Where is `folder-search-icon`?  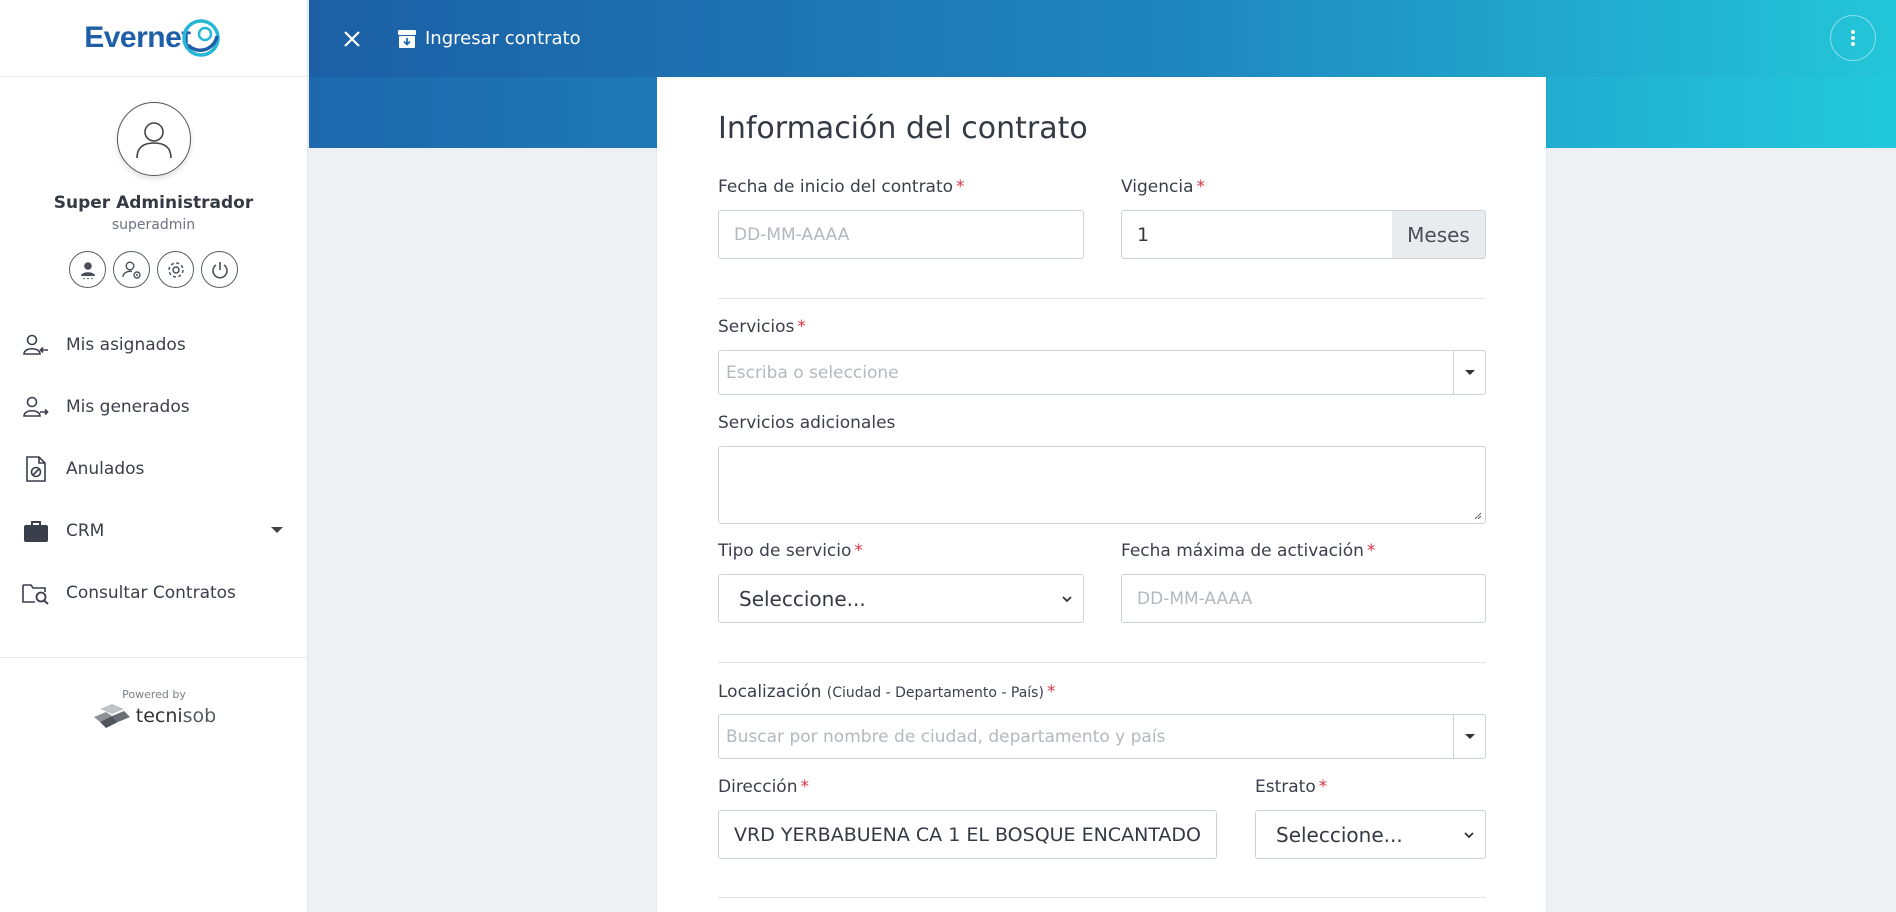
folder-search-icon is located at coordinates (36, 593).